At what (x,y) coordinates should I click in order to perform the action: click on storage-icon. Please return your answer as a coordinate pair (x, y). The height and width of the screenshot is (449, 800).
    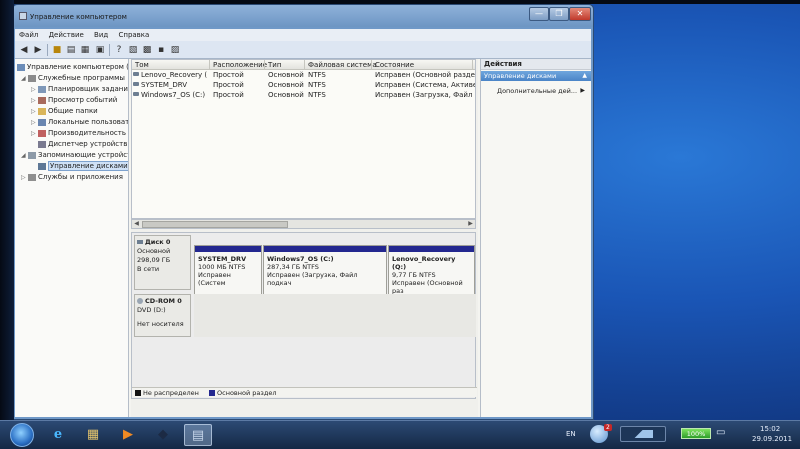
    Looking at the image, I should click on (32, 155).